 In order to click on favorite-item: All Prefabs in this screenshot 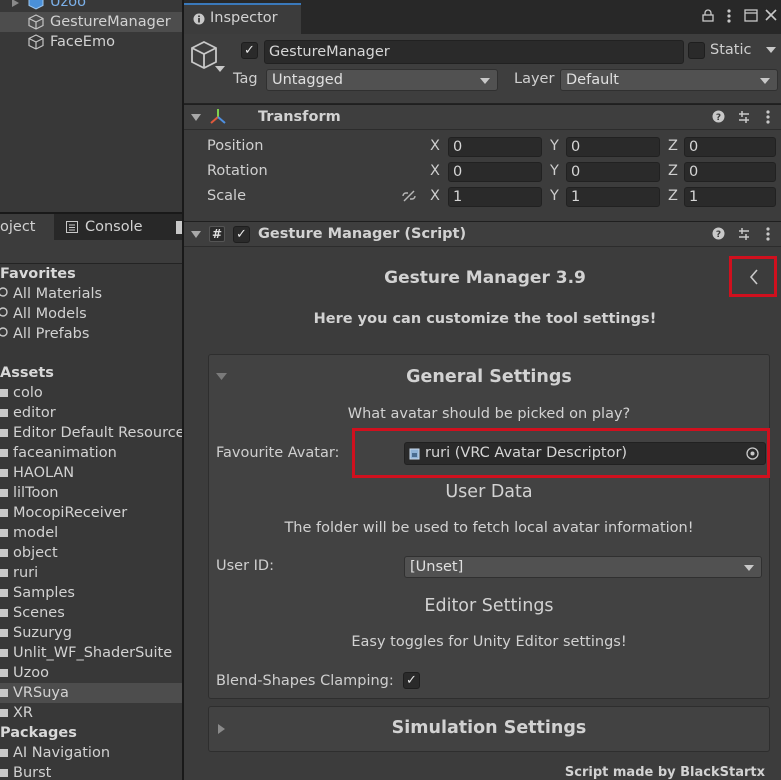, I will do `click(91, 334)`.